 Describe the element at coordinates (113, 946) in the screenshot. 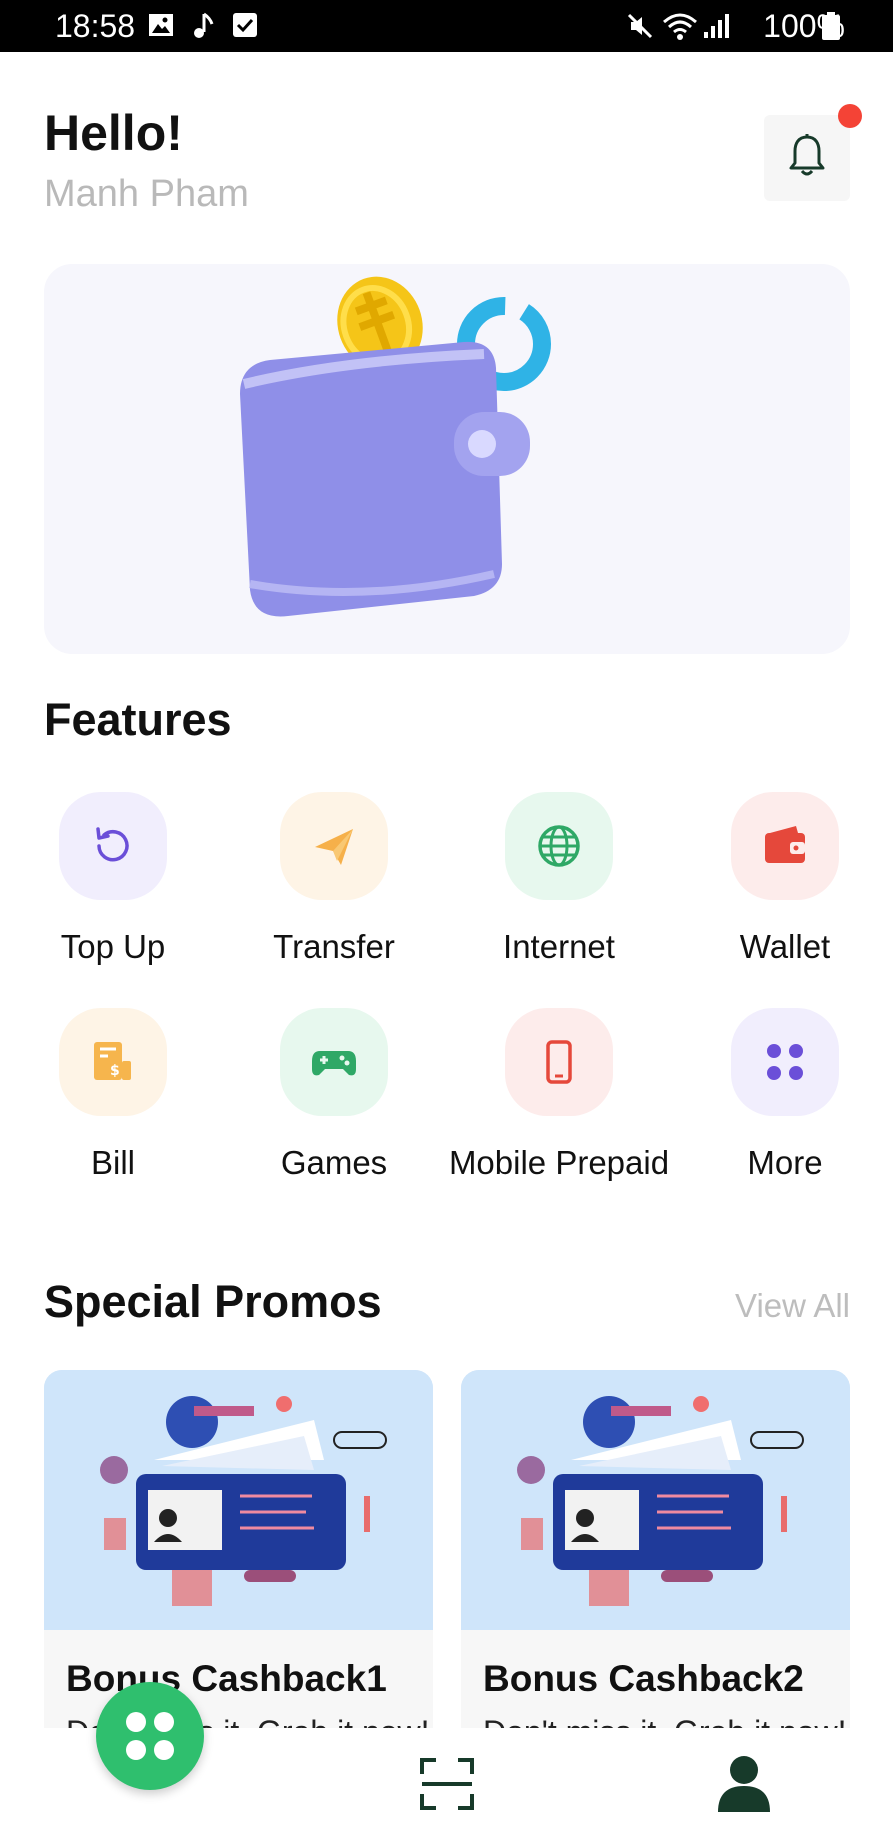

I see `feature-label: Top Up` at that location.